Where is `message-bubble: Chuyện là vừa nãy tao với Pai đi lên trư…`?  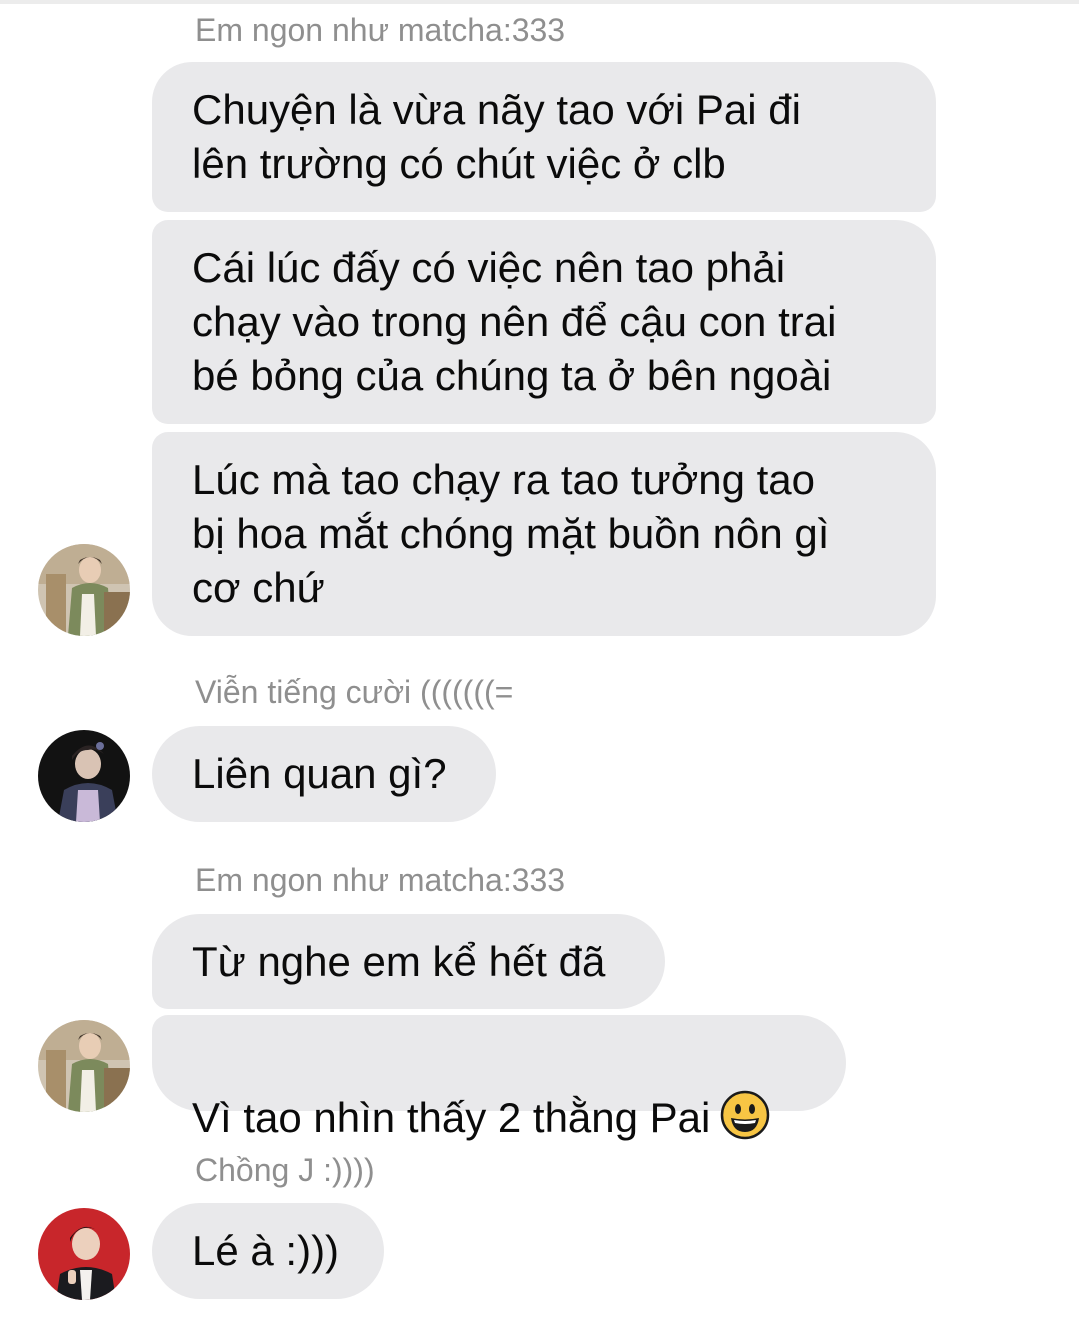 message-bubble: Chuyện là vừa nãy tao với Pai đi lên trư… is located at coordinates (544, 137).